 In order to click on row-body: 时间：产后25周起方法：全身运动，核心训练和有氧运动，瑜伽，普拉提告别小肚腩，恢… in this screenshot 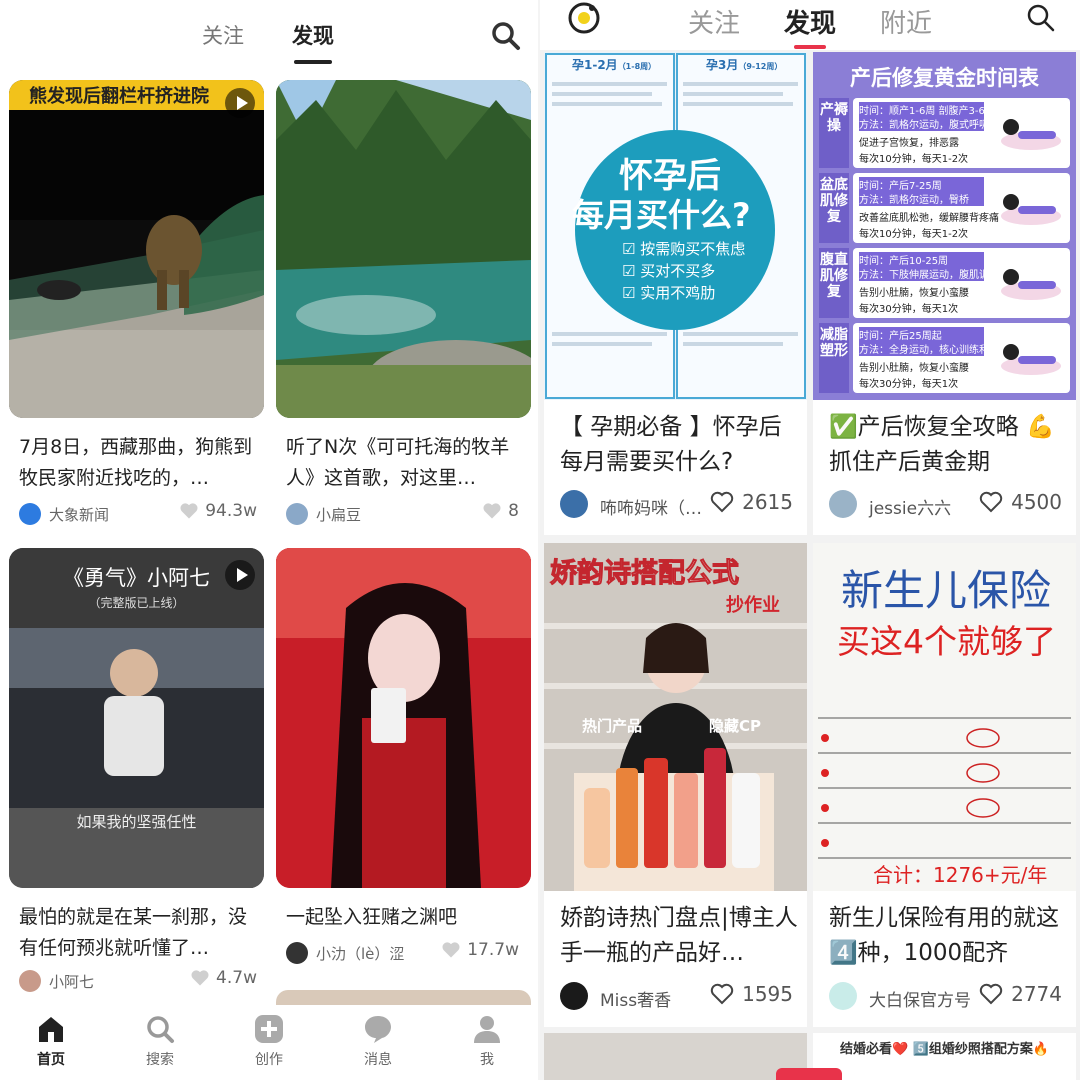, I will do `click(961, 358)`.